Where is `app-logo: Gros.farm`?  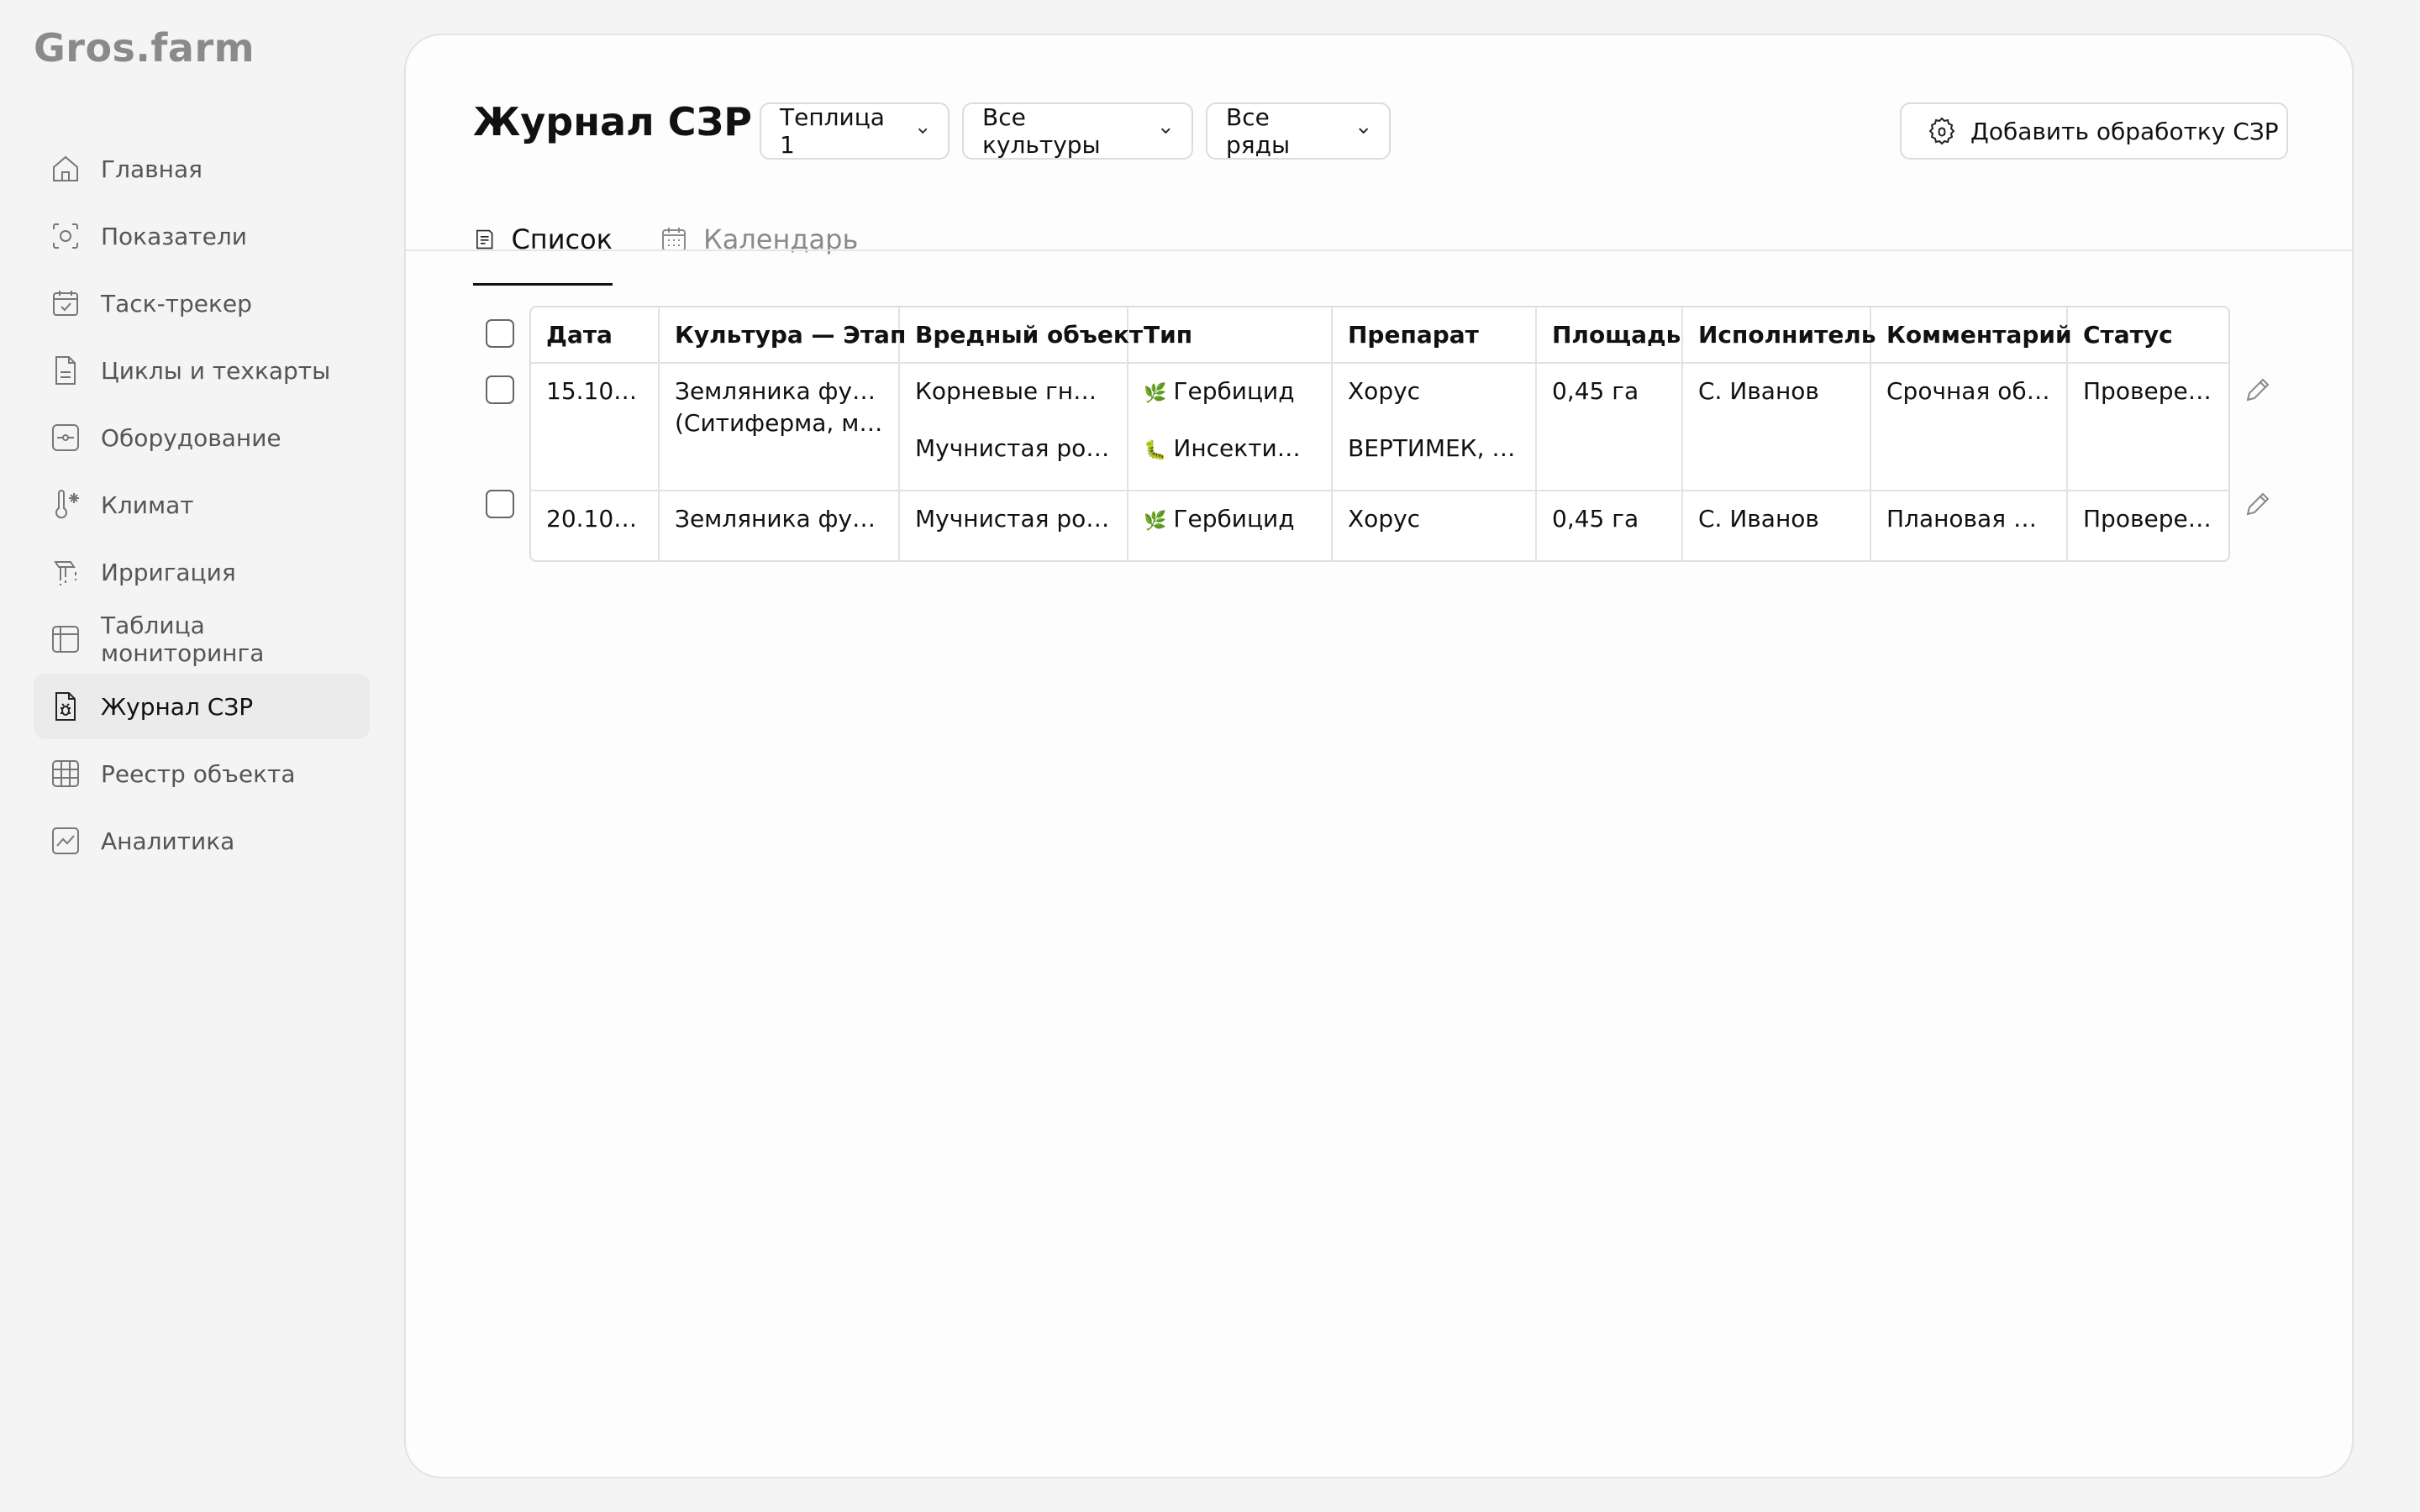 app-logo: Gros.farm is located at coordinates (144, 48).